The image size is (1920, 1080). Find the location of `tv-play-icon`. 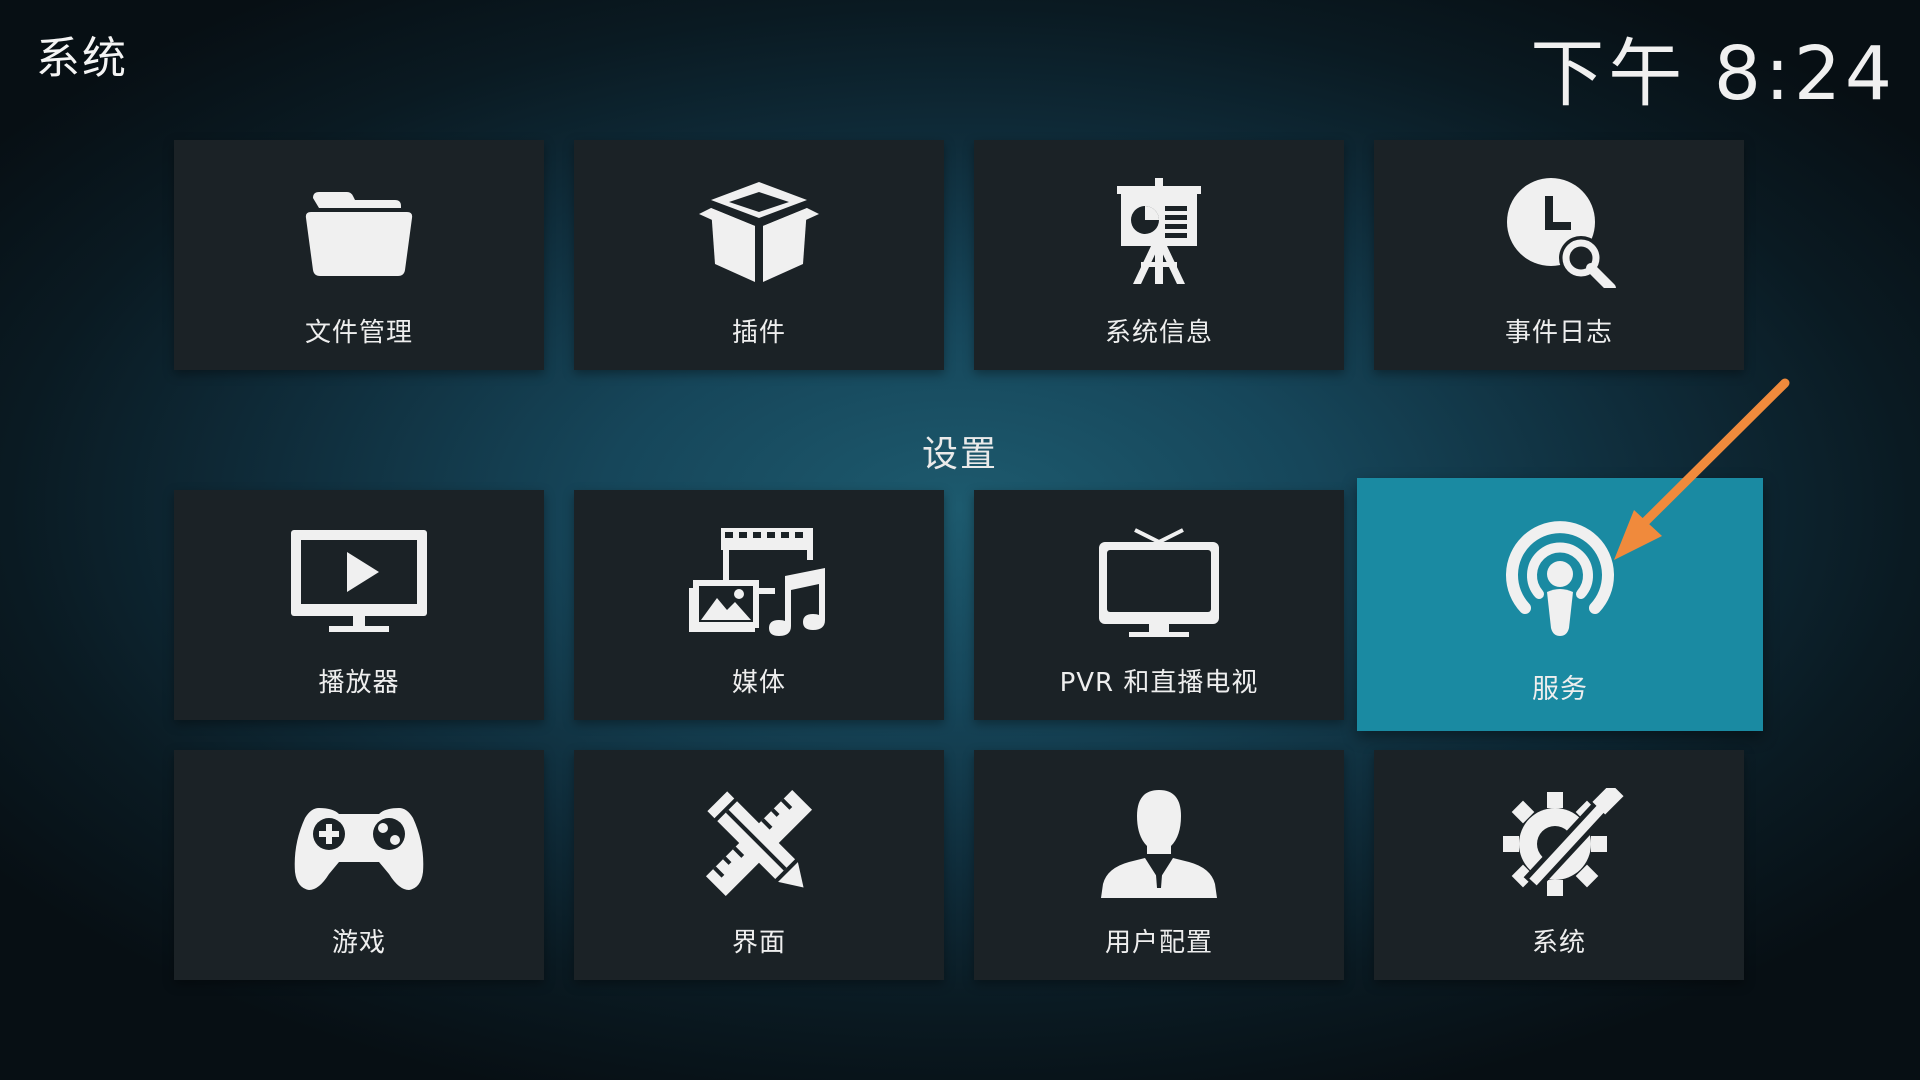

tv-play-icon is located at coordinates (359, 583).